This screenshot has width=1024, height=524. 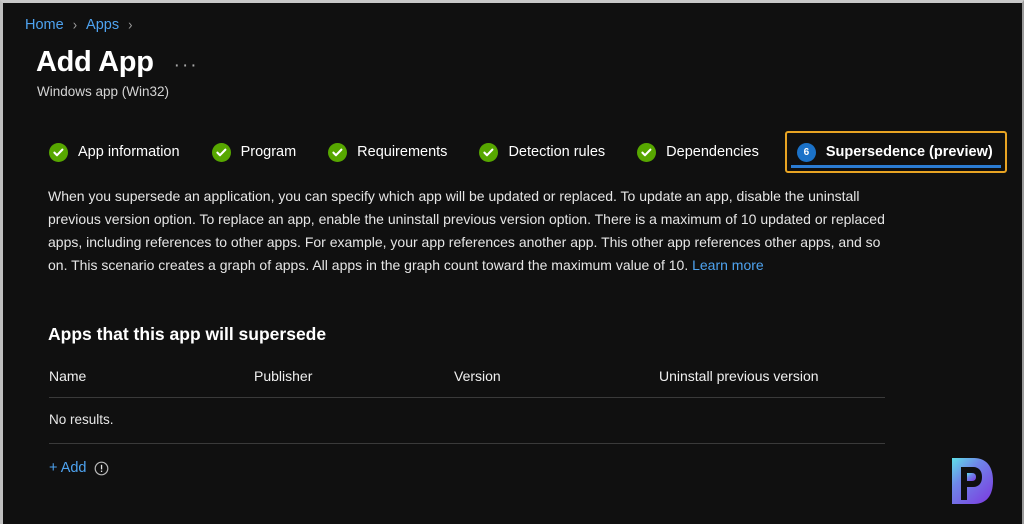 I want to click on table-row: No results., so click(x=467, y=420).